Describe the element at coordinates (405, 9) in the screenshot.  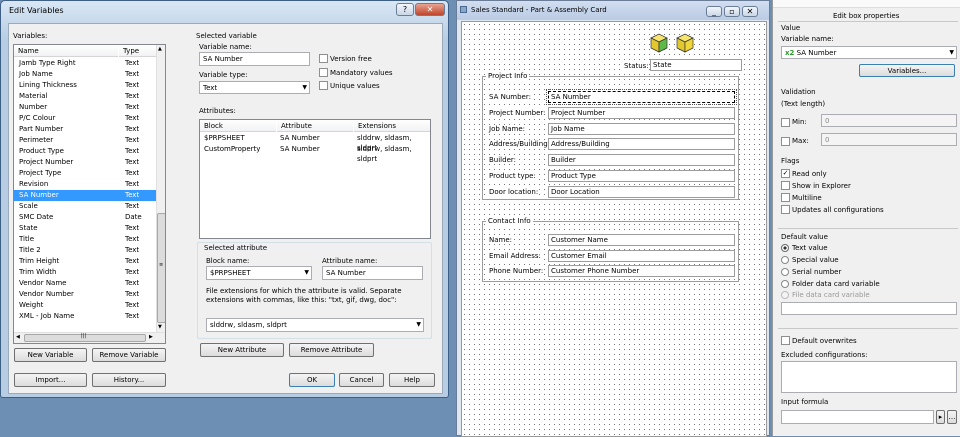
I see `help-window-button: ?` at that location.